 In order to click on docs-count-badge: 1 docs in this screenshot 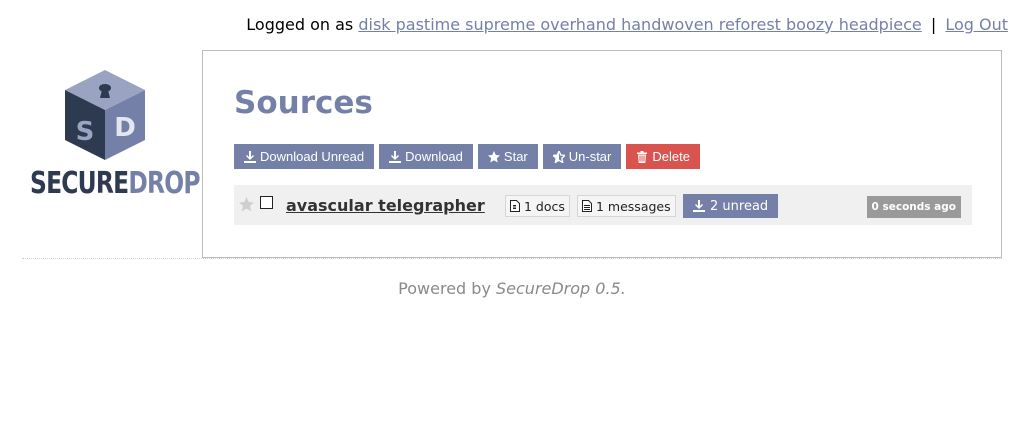, I will do `click(537, 206)`.